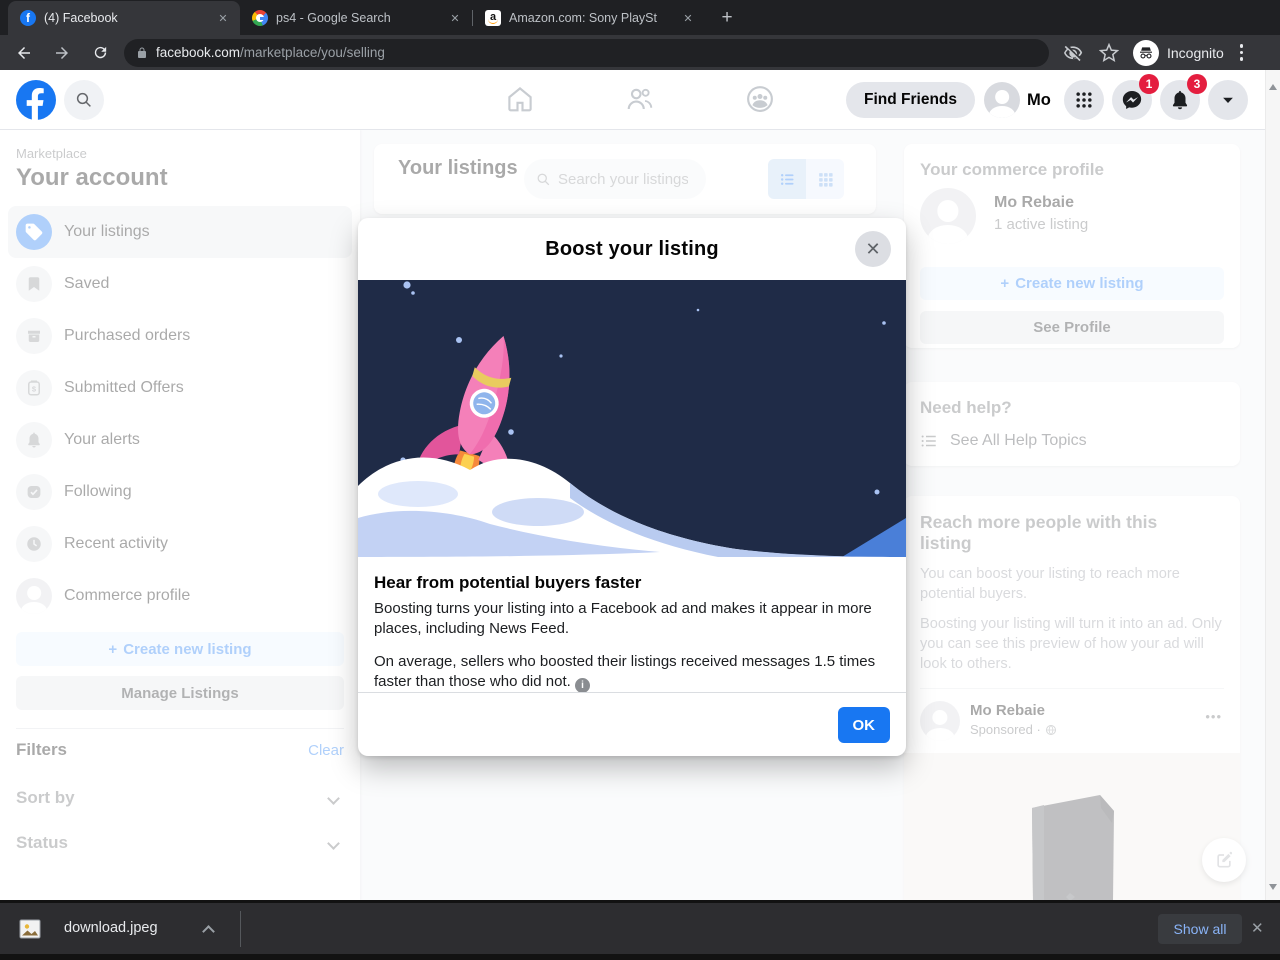 This screenshot has height=960, width=1280. I want to click on sidebar-item-recent-activity: Recent activity, so click(180, 544).